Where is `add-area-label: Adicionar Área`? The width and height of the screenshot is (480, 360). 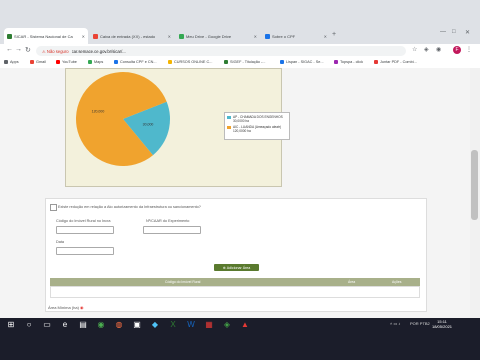 add-area-label: Adicionar Área is located at coordinates (238, 267).